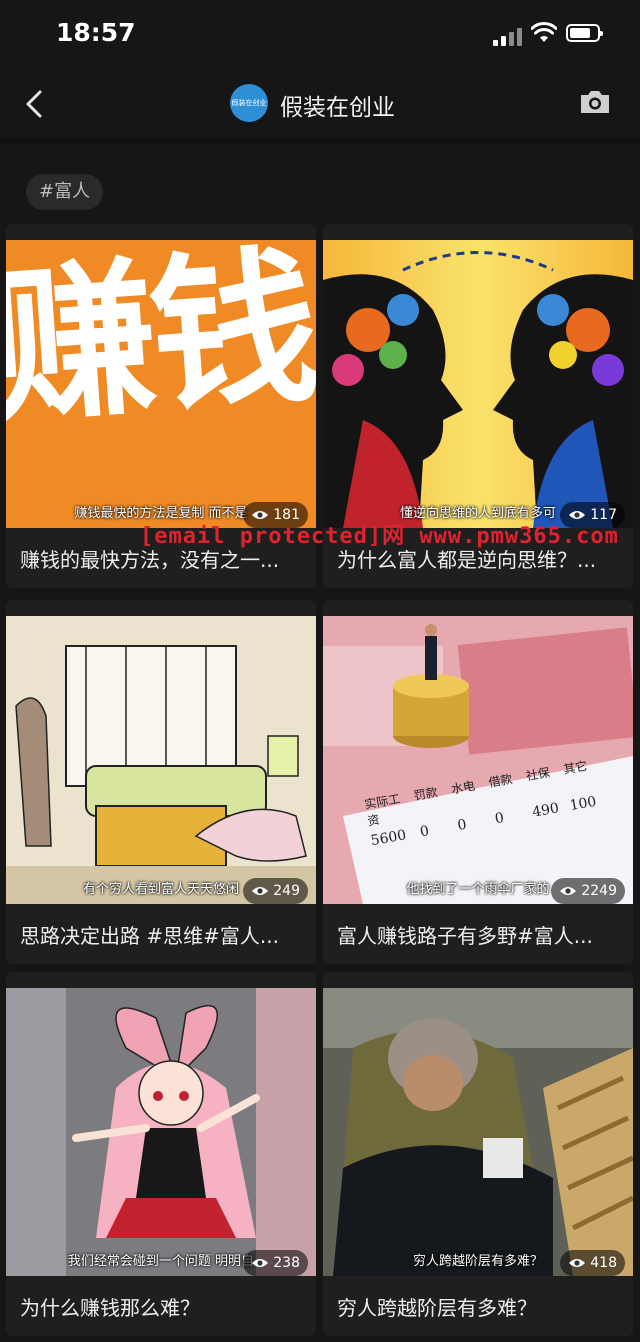  Describe the element at coordinates (537, 774) in the screenshot. I see `salary-header-cell: 社保` at that location.